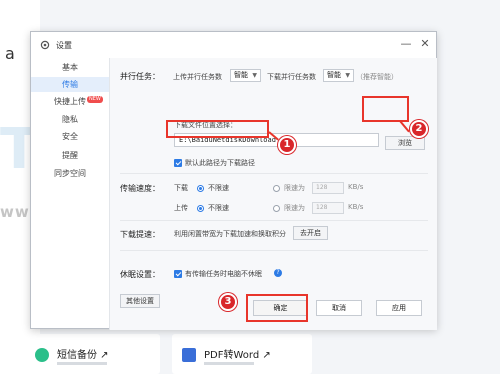 The height and width of the screenshot is (374, 500). Describe the element at coordinates (70, 155) in the screenshot. I see `sidebar-item-reminder: 提醒` at that location.